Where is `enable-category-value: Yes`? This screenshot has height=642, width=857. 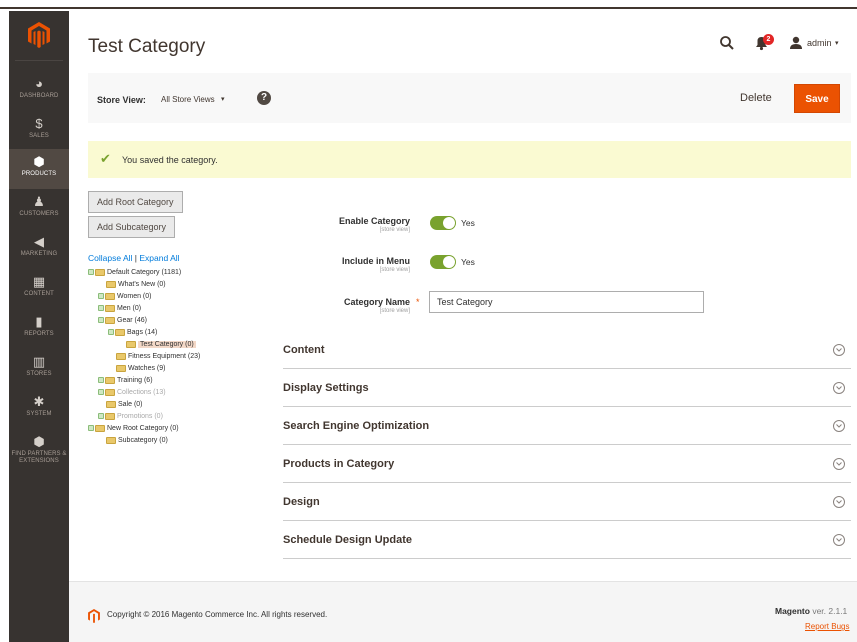
enable-category-value: Yes is located at coordinates (468, 223).